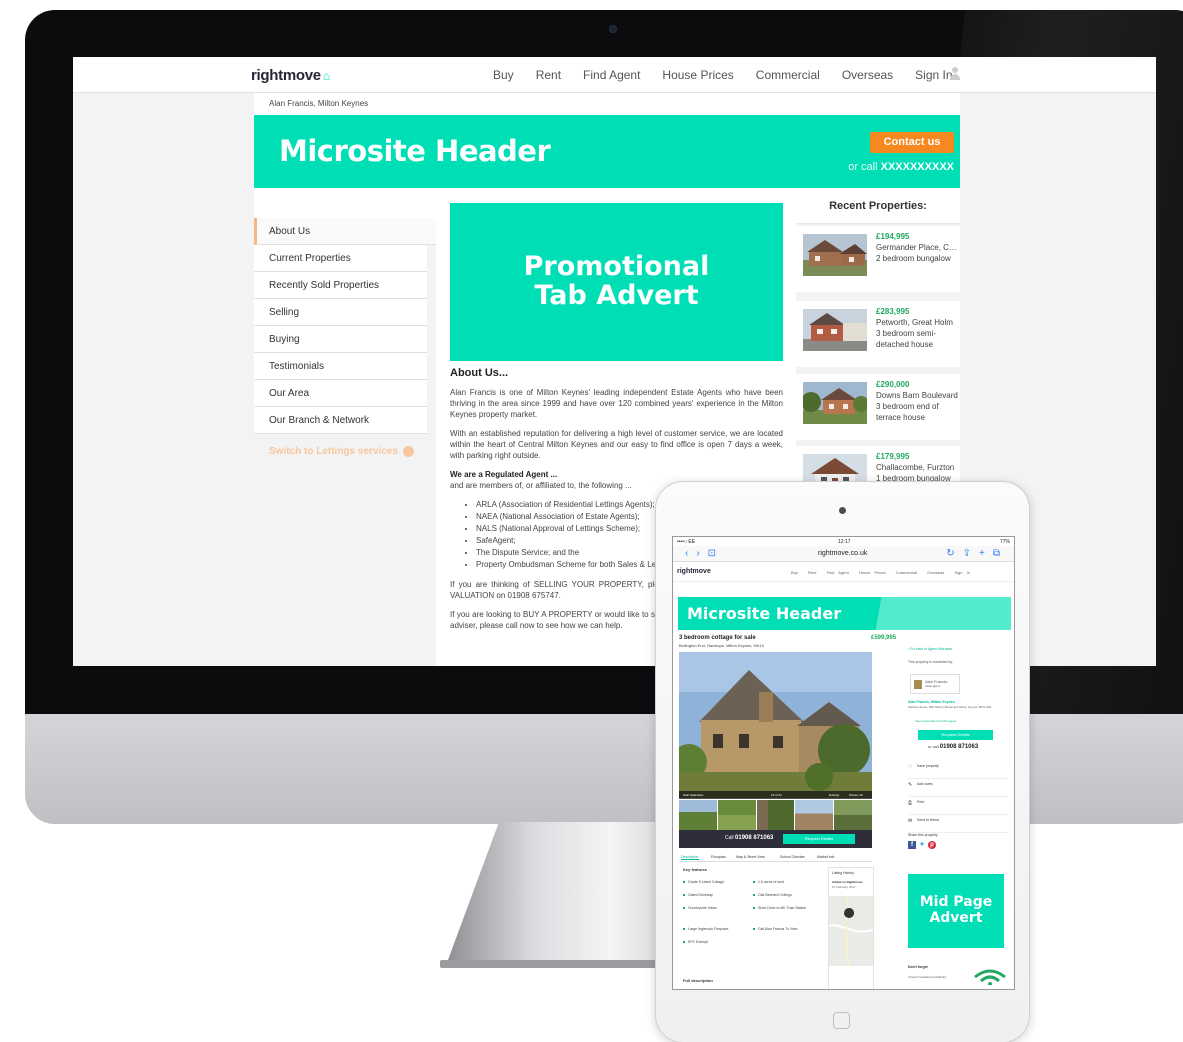 Image resolution: width=1183 pixels, height=1042 pixels. Describe the element at coordinates (340, 366) in the screenshot. I see `menu-testimonials: Testimonials` at that location.